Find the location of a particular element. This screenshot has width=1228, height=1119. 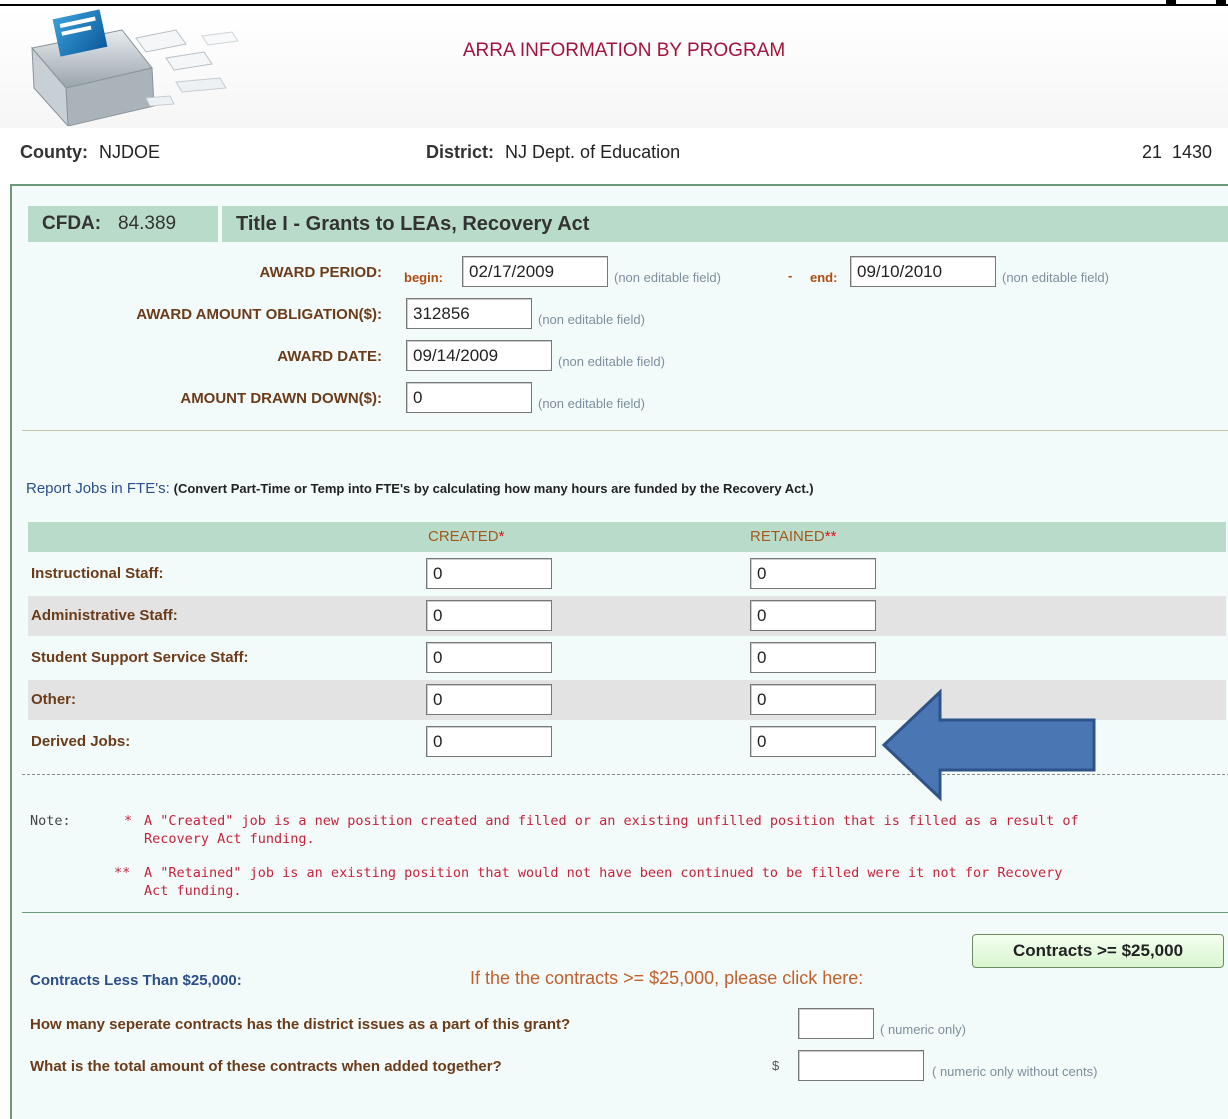

retained-note-line-2: Act funding. is located at coordinates (193, 891).